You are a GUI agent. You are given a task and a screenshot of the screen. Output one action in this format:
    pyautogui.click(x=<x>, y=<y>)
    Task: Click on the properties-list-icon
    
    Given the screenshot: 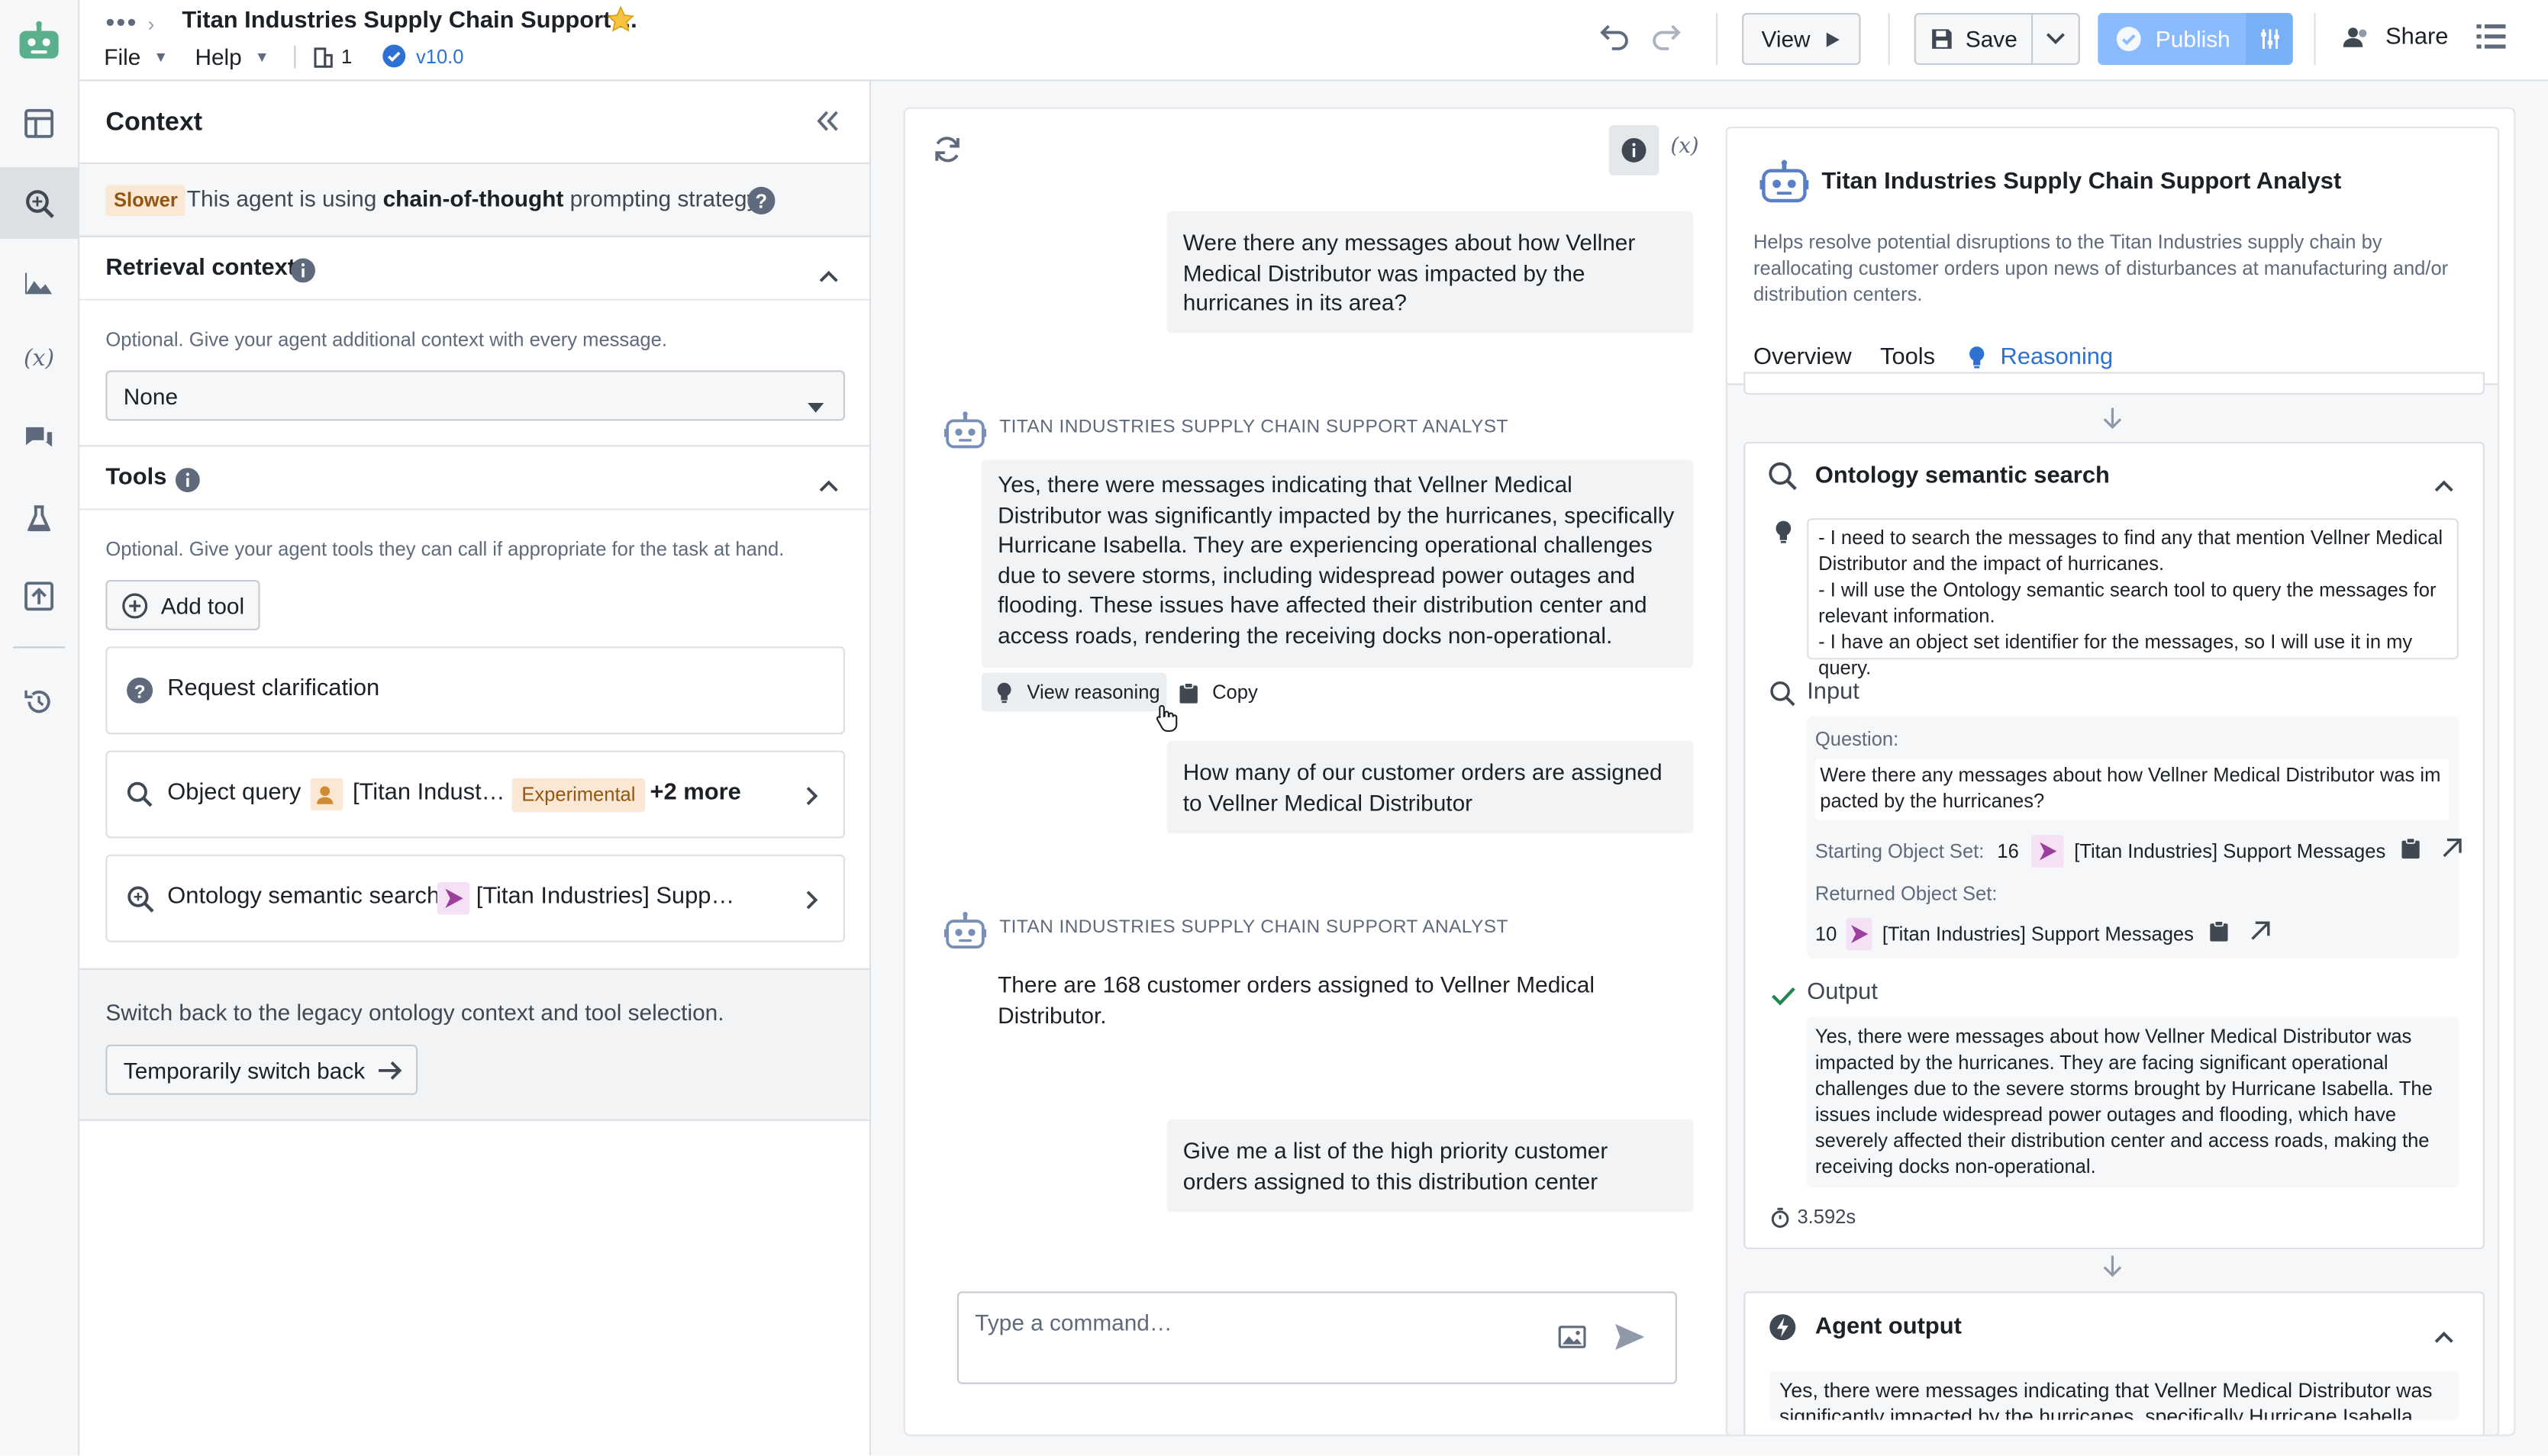 What is the action you would take?
    pyautogui.click(x=2491, y=39)
    